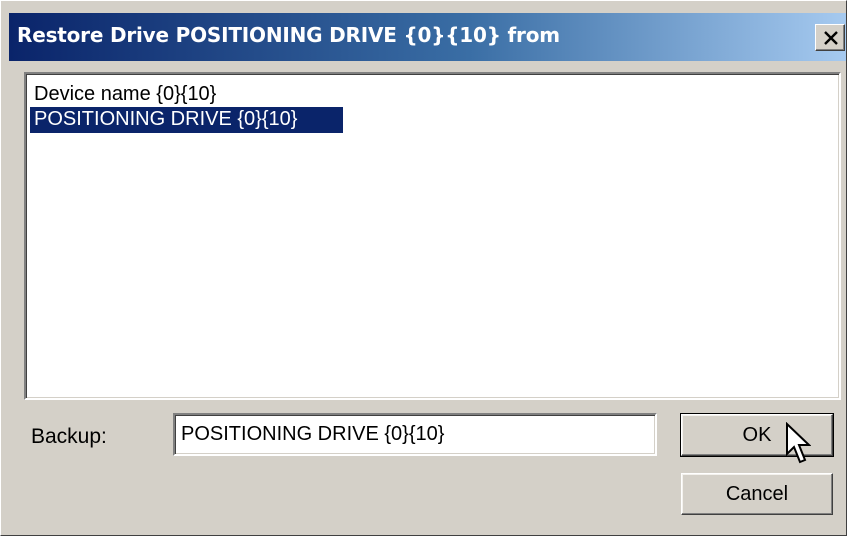 This screenshot has height=536, width=847. What do you see at coordinates (186, 120) in the screenshot?
I see `list-item-selected: POSITIONING DRIVE {0}{10}` at bounding box center [186, 120].